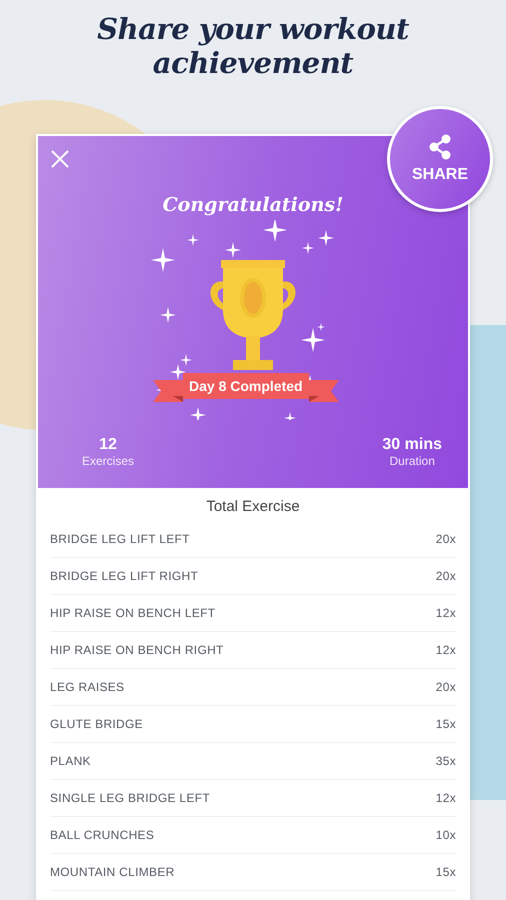 The width and height of the screenshot is (506, 900). I want to click on close-icon, so click(60, 159).